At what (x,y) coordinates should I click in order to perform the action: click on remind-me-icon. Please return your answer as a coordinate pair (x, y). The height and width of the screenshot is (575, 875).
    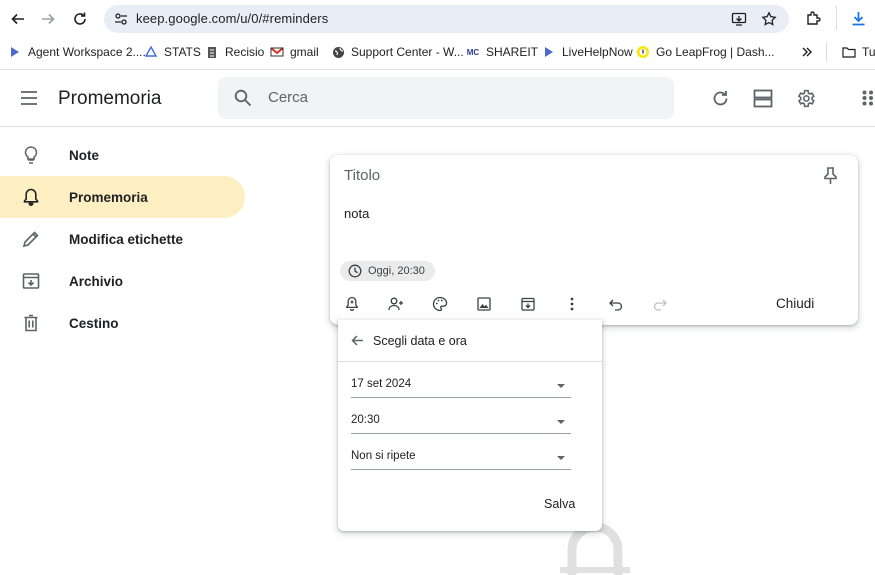
    Looking at the image, I should click on (352, 304).